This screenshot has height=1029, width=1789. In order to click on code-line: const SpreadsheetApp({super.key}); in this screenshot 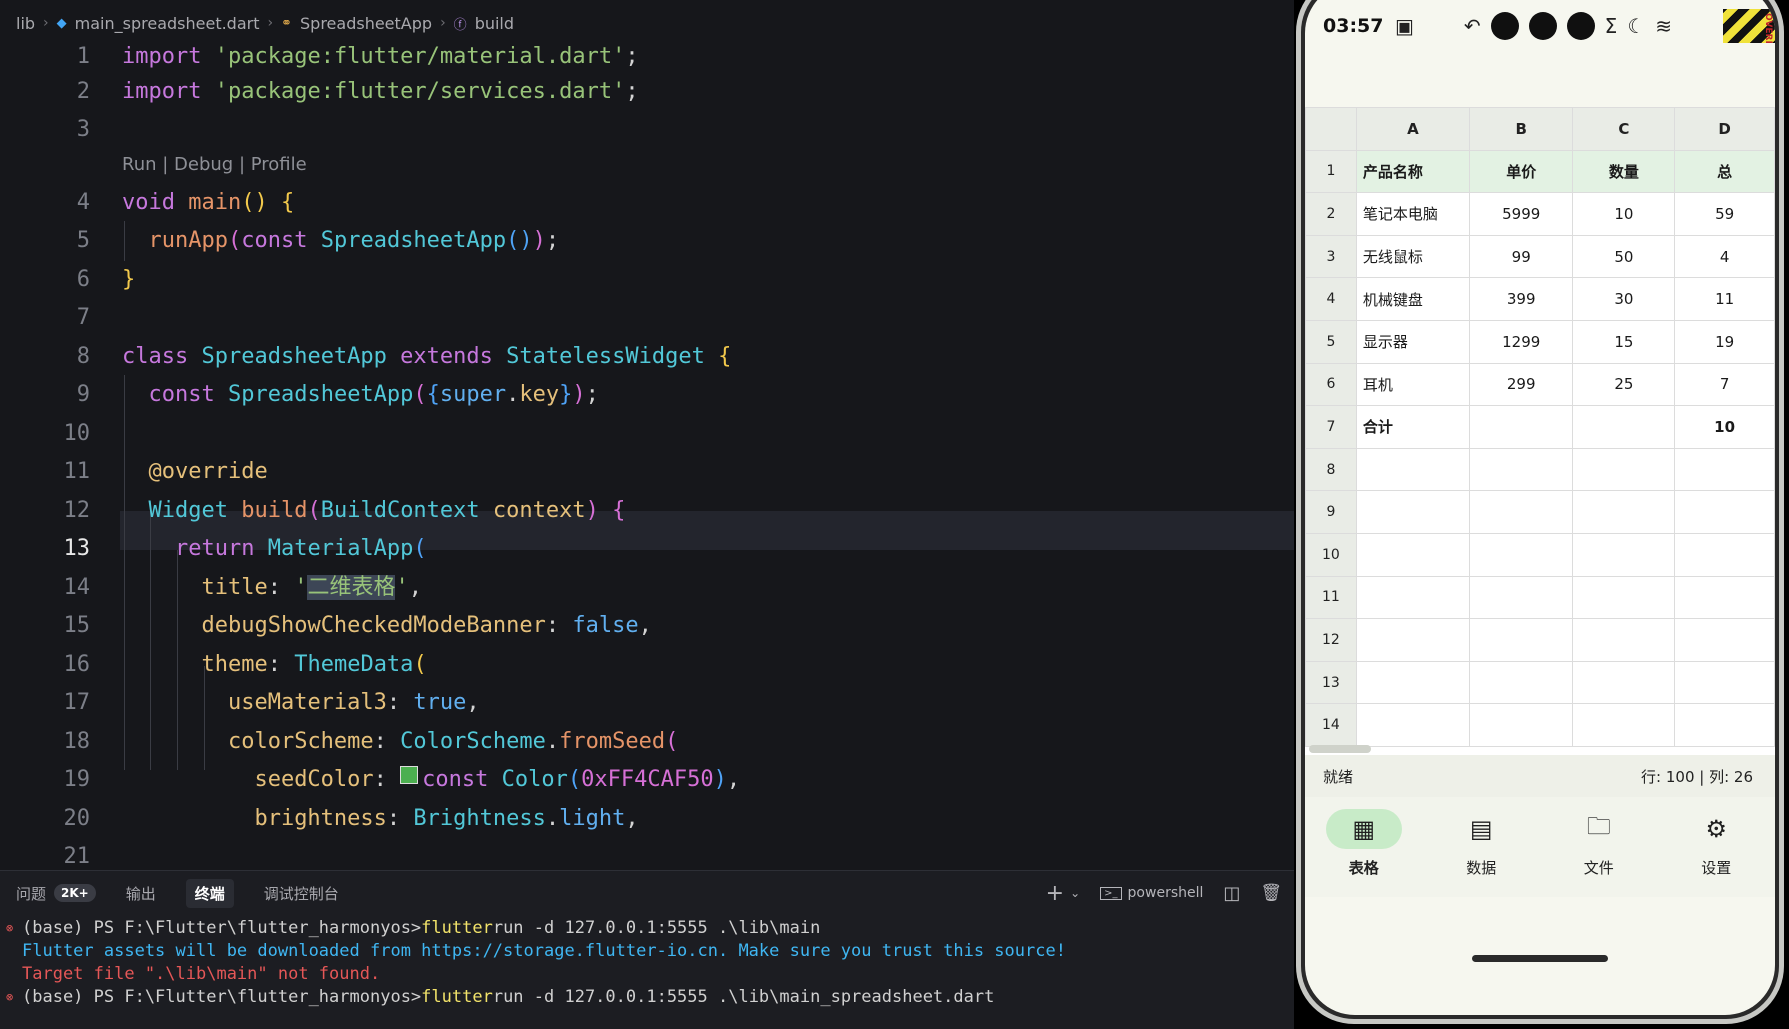, I will do `click(360, 395)`.